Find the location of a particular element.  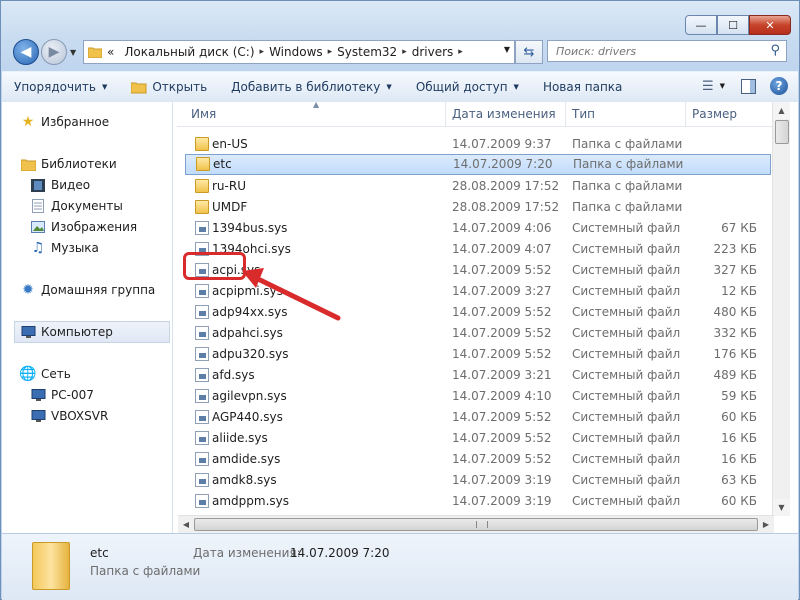

recent-pages-dropdown: ▼ is located at coordinates (73, 52).